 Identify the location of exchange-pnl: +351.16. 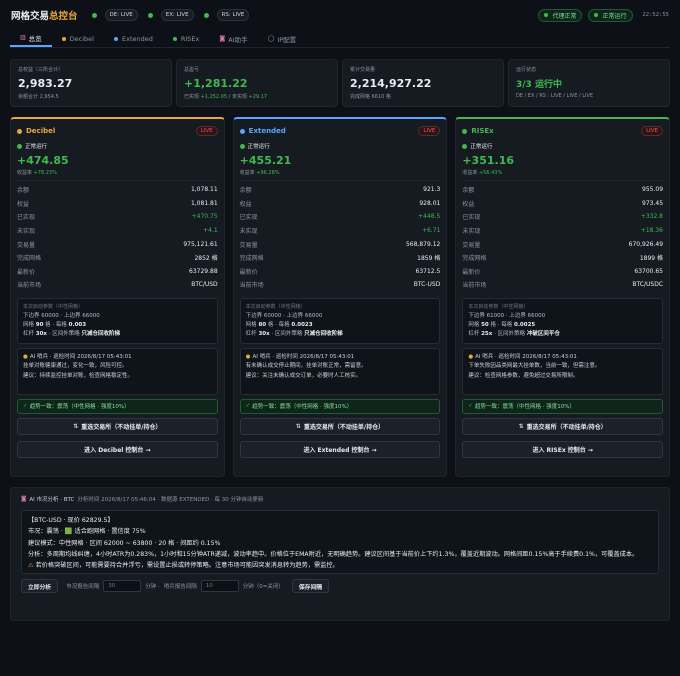
(488, 160).